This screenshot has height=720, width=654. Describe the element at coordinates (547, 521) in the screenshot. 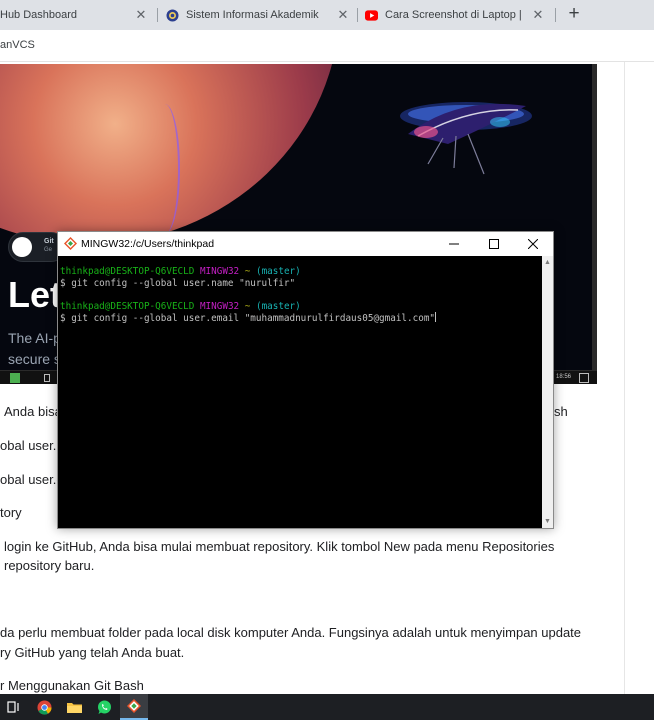

I see `scroll-down-icon: ▼` at that location.